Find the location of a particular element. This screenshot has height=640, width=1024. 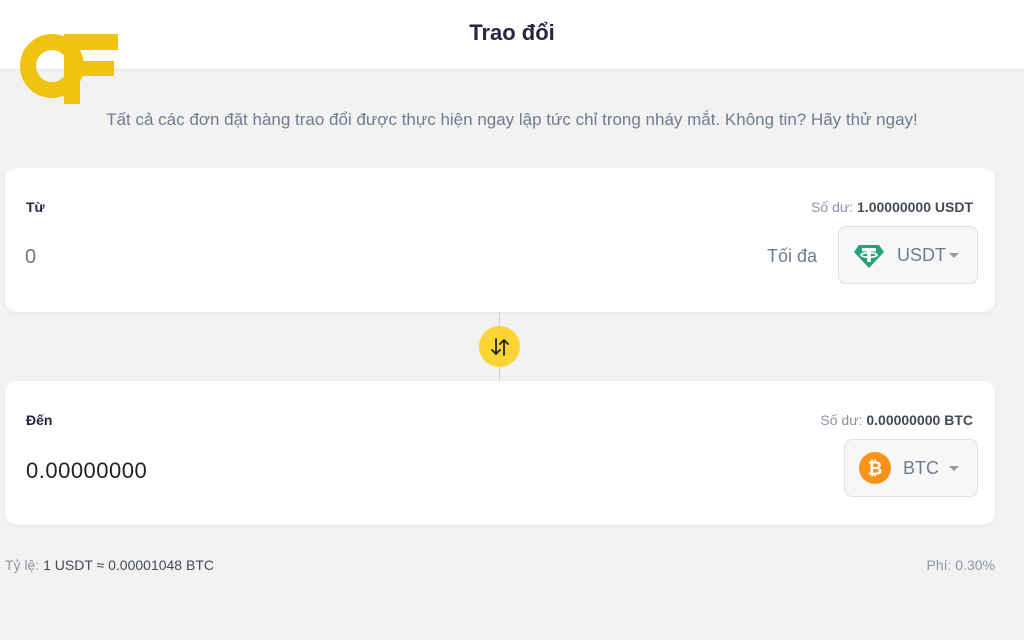

from-balance-value: 1.00000000 USDT is located at coordinates (915, 207).